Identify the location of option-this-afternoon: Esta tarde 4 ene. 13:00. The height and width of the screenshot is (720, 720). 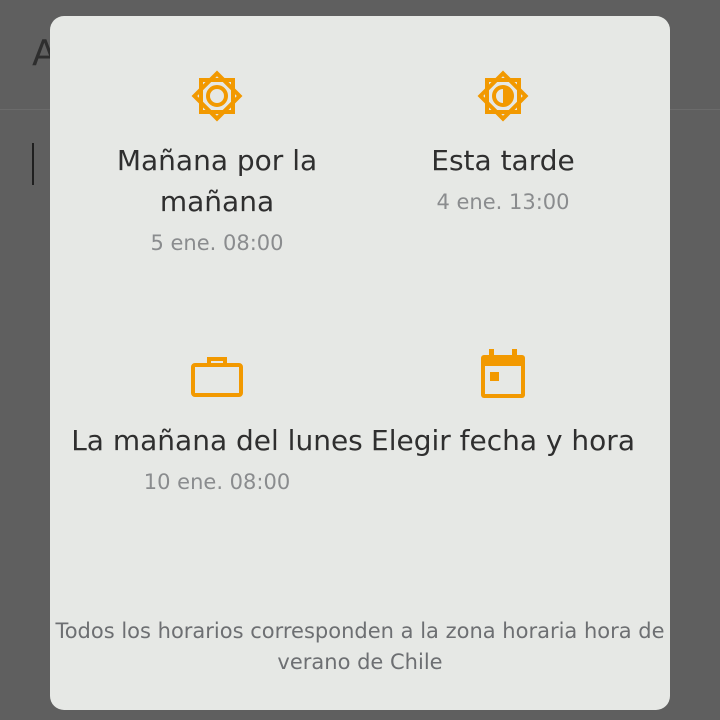
(503, 143).